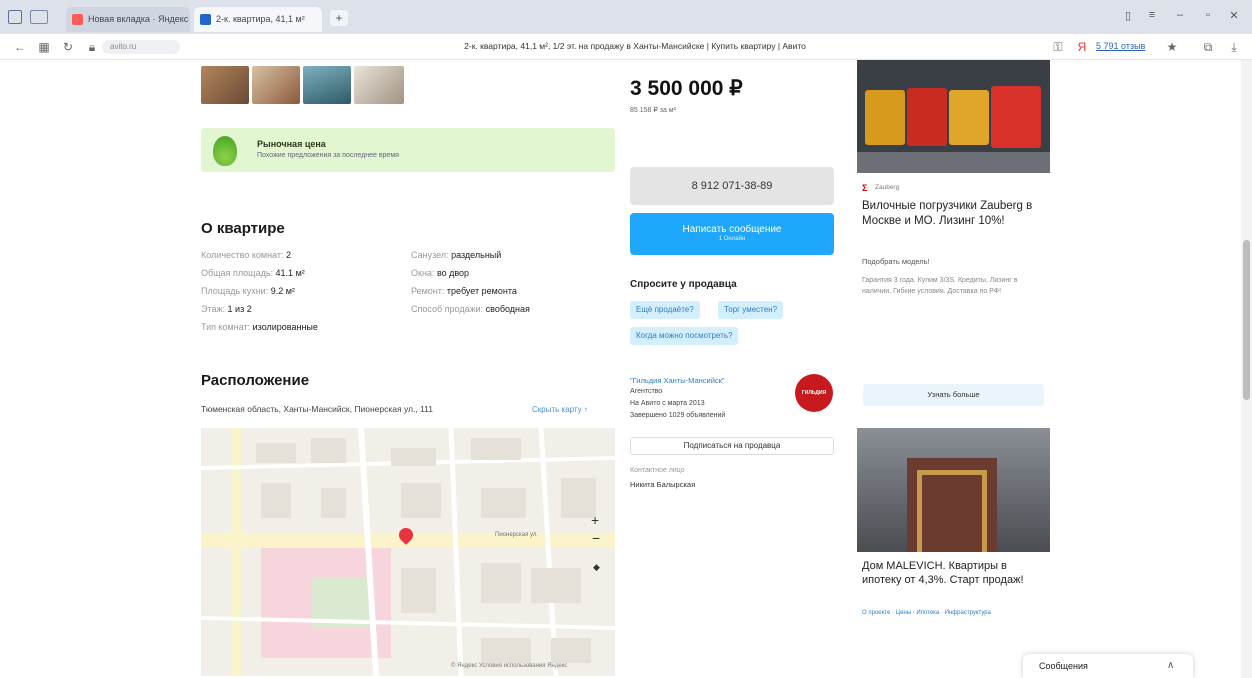  Describe the element at coordinates (20, 47) in the screenshot. I see `back-icon: ←` at that location.